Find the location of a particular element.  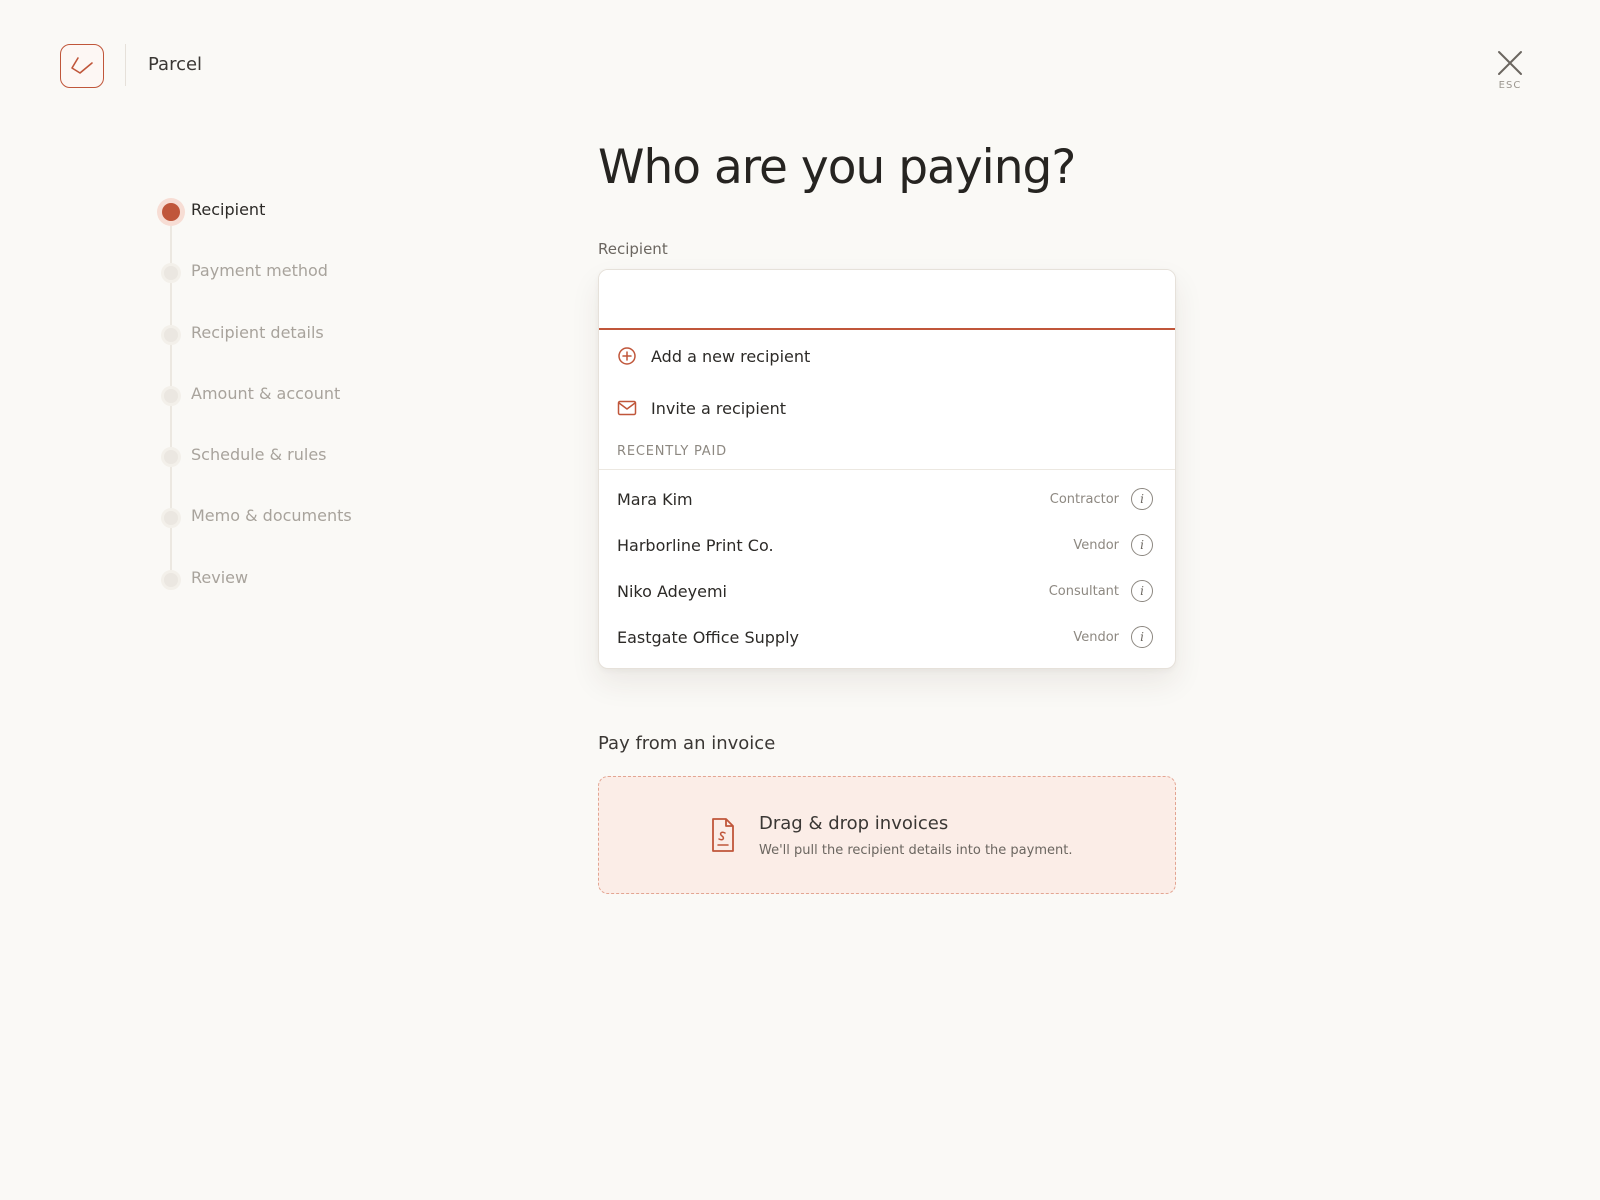

recipient-name: Harborline Print Co. is located at coordinates (695, 545).